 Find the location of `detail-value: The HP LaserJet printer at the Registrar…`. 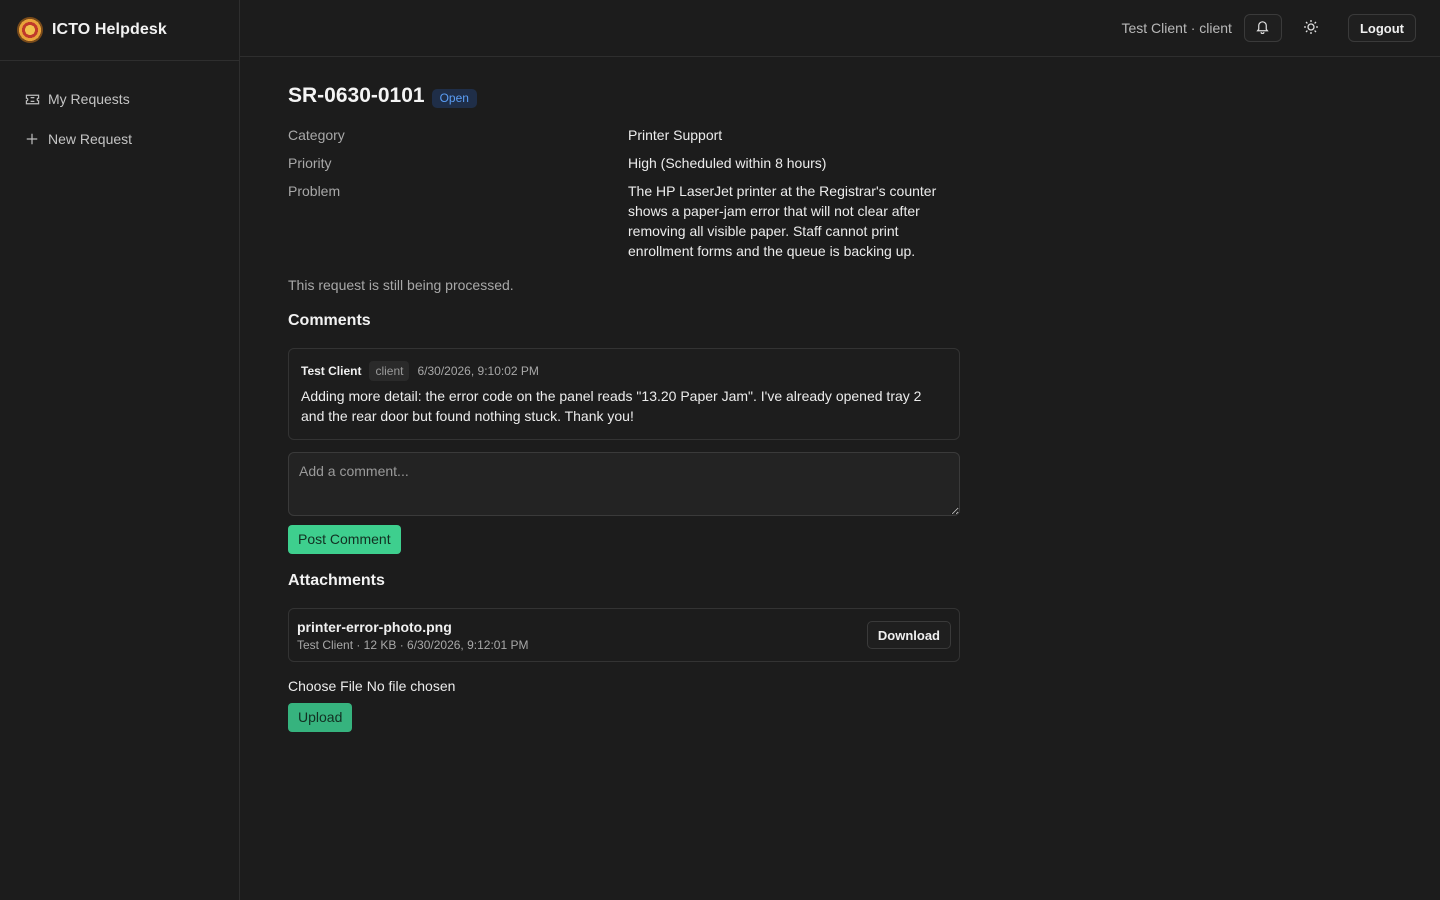

detail-value: The HP LaserJet printer at the Registrar… is located at coordinates (782, 221).